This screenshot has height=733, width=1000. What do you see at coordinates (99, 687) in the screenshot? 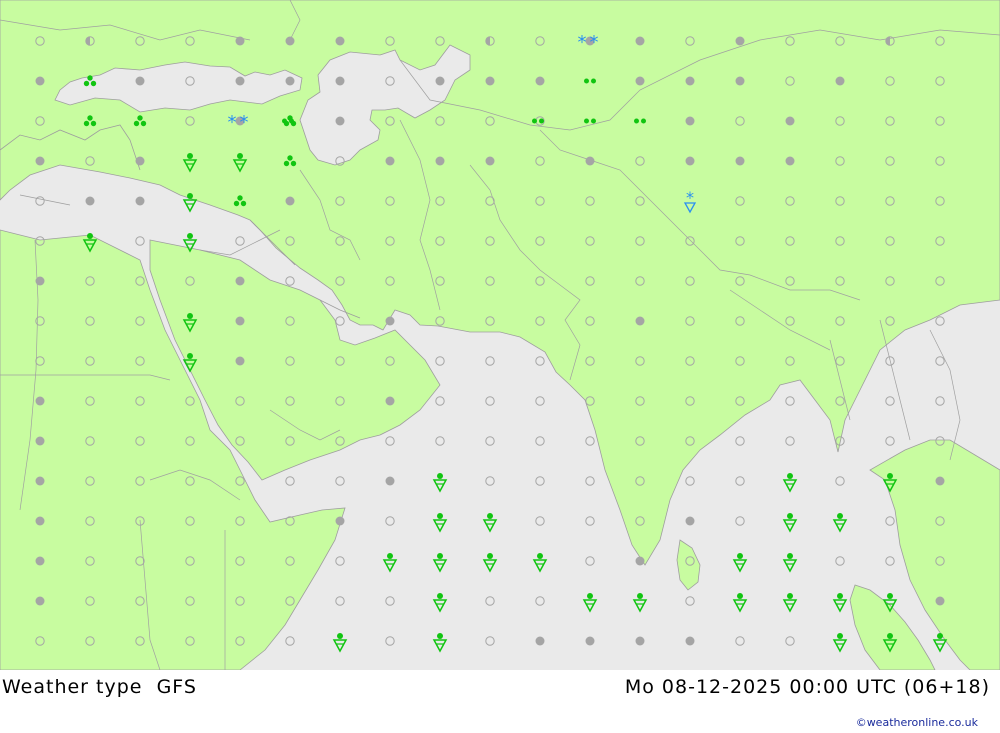
I see `map-title: Weather type GFS` at bounding box center [99, 687].